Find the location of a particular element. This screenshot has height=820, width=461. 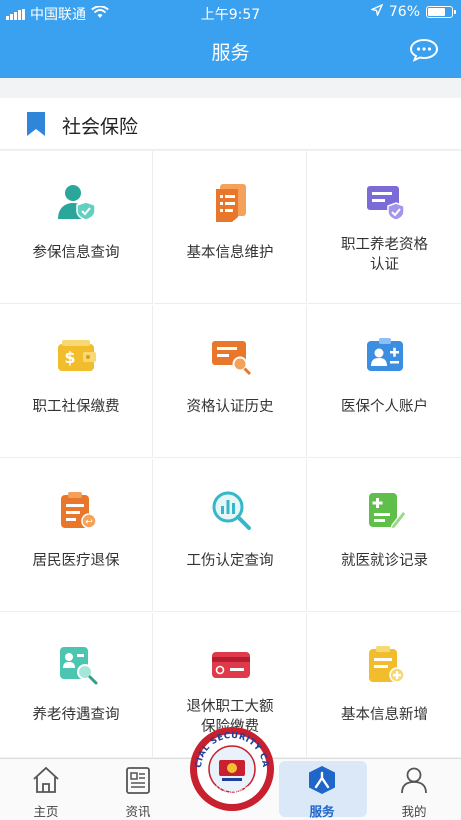

service-item-pension-qualification: 职工养老资格 认证 is located at coordinates (384, 227).